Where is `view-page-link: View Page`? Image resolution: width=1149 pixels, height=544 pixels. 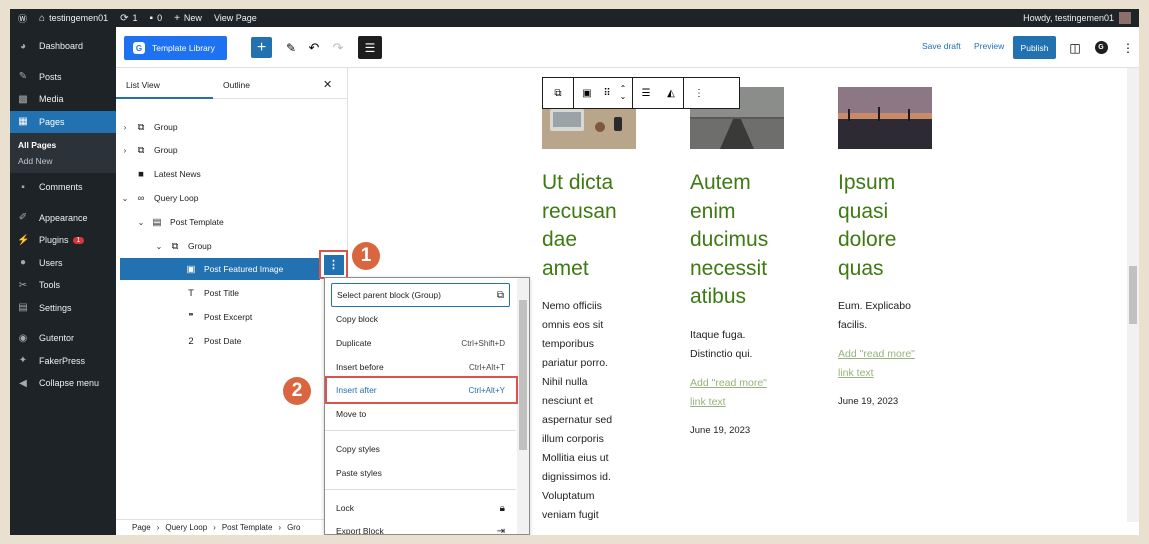
view-page-link: View Page is located at coordinates (235, 18).